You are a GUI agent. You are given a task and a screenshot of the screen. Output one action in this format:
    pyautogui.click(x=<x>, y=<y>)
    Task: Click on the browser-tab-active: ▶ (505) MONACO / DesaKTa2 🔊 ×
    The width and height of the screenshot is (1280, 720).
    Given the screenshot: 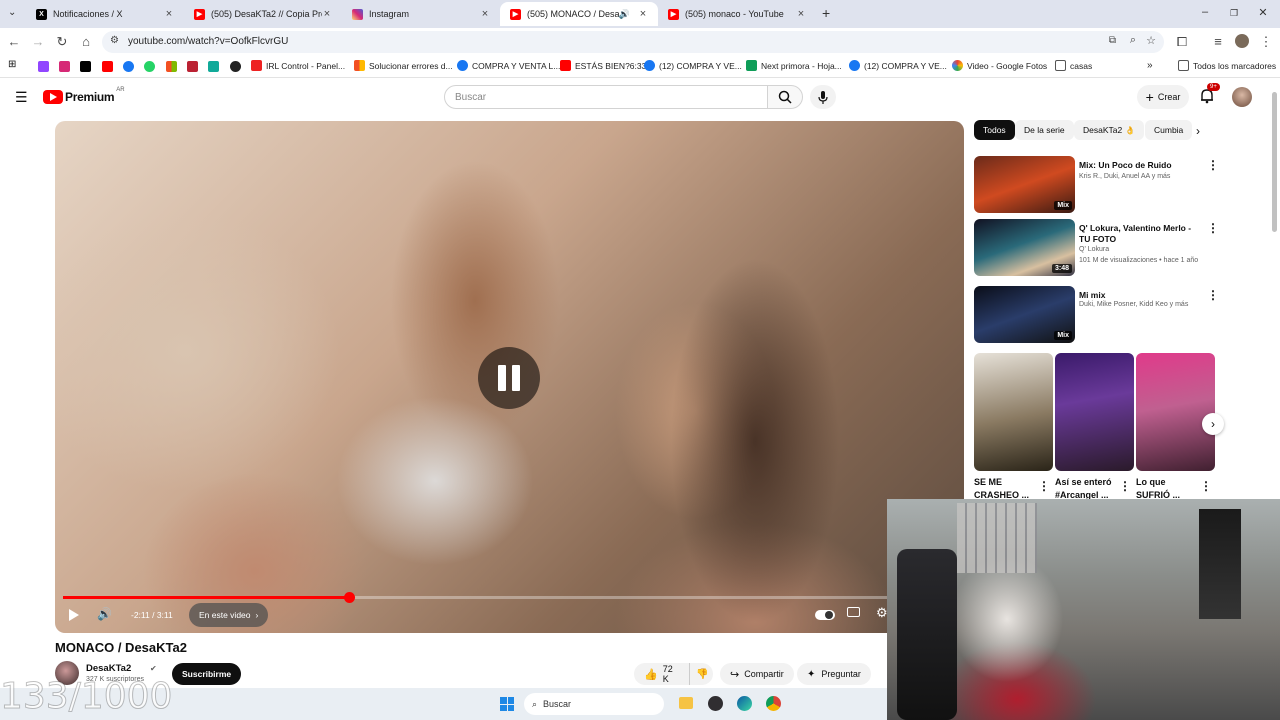 What is the action you would take?
    pyautogui.click(x=579, y=14)
    